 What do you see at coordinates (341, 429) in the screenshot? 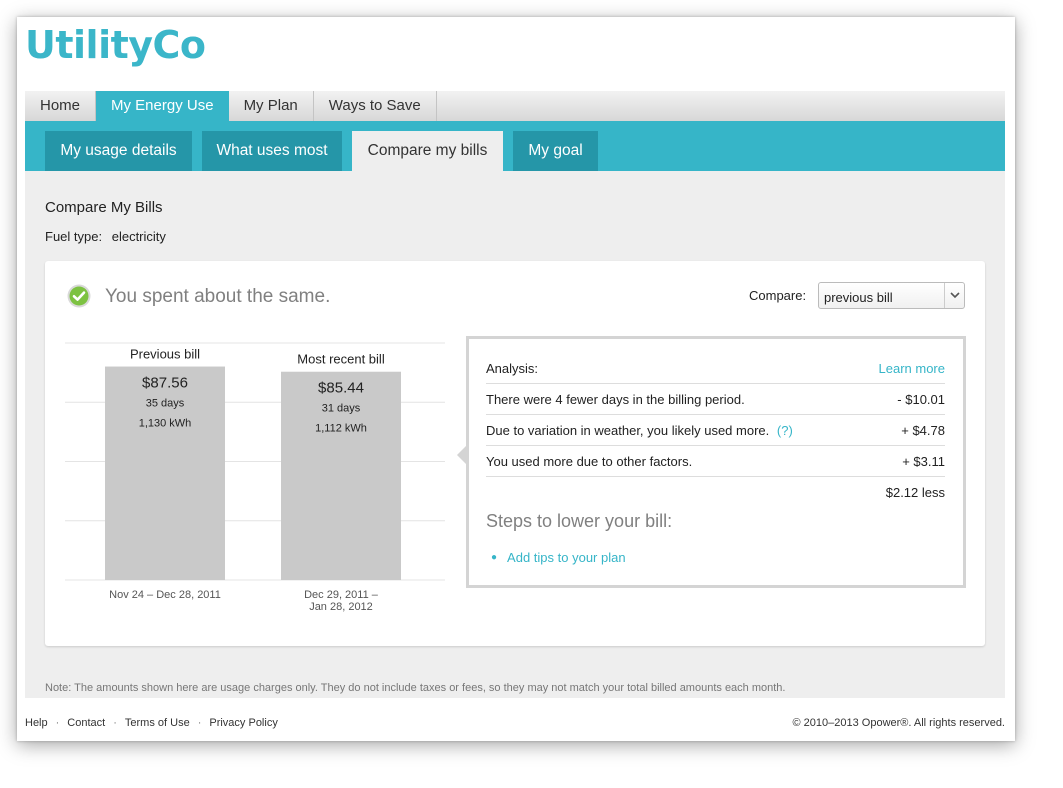
I see `bar-kwh: 1,112 kWh` at bounding box center [341, 429].